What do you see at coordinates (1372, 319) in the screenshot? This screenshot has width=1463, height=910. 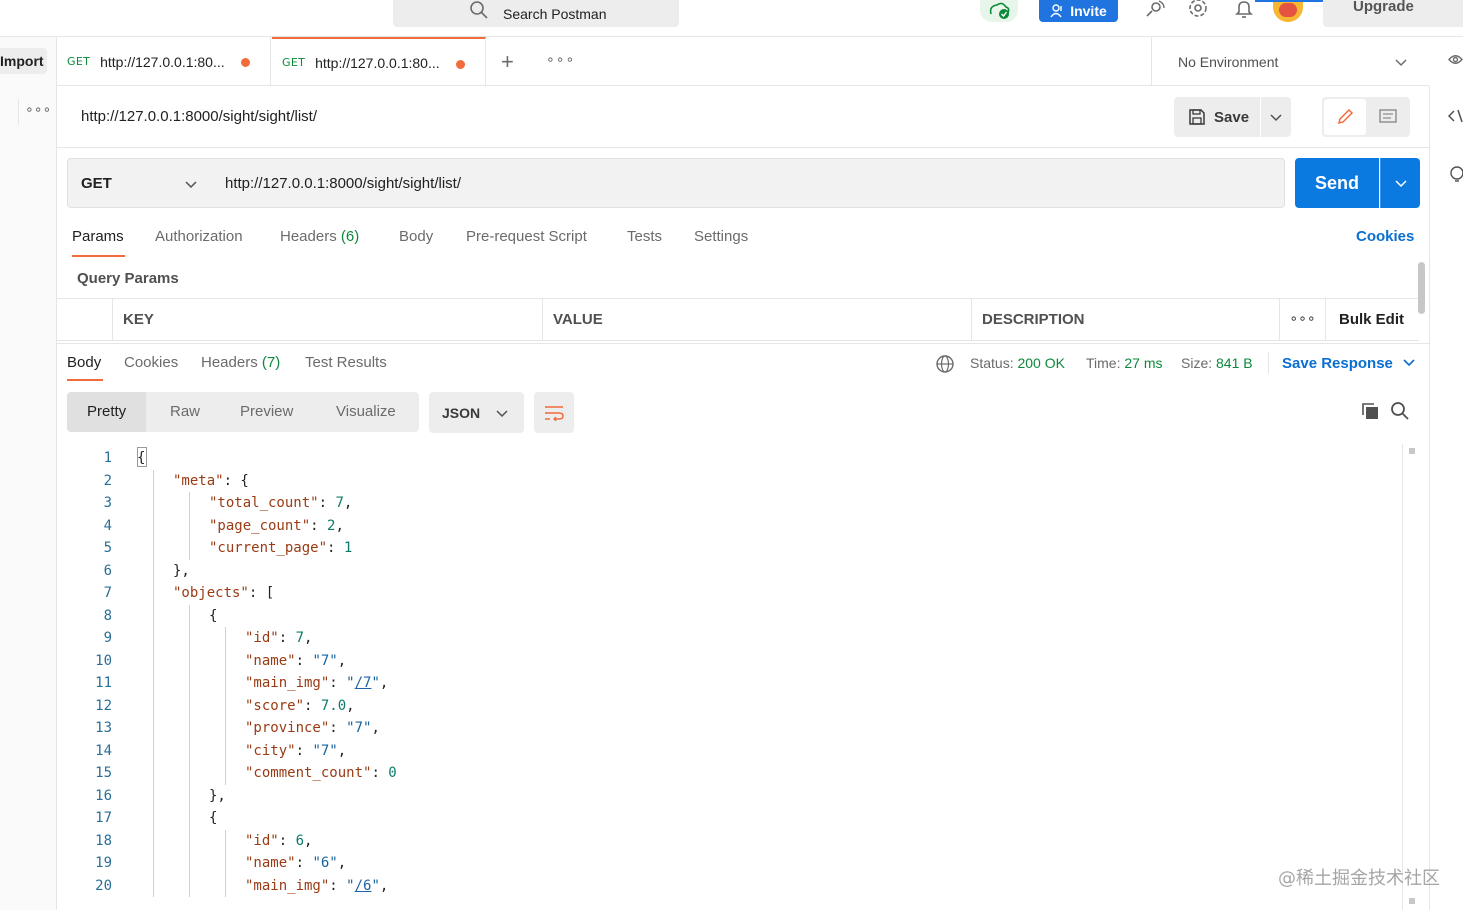 I see `bulk-edit-button: Bulk Edit` at bounding box center [1372, 319].